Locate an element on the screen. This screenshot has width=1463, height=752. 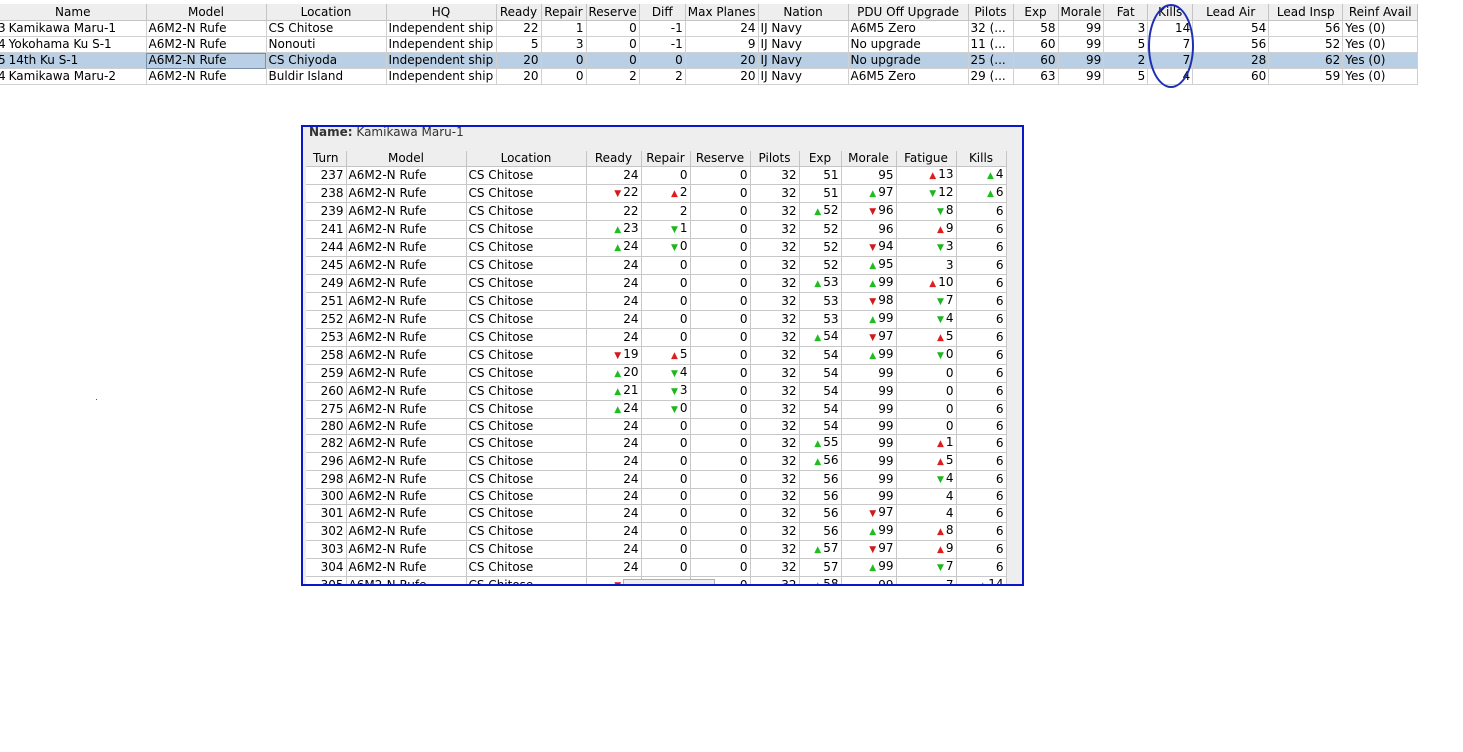
history-row: 302 A6M2-N Rufe CS Chitose 24 0 0 32 56 ▲ 99 ▲ 8 6 is located at coordinates (656, 531).